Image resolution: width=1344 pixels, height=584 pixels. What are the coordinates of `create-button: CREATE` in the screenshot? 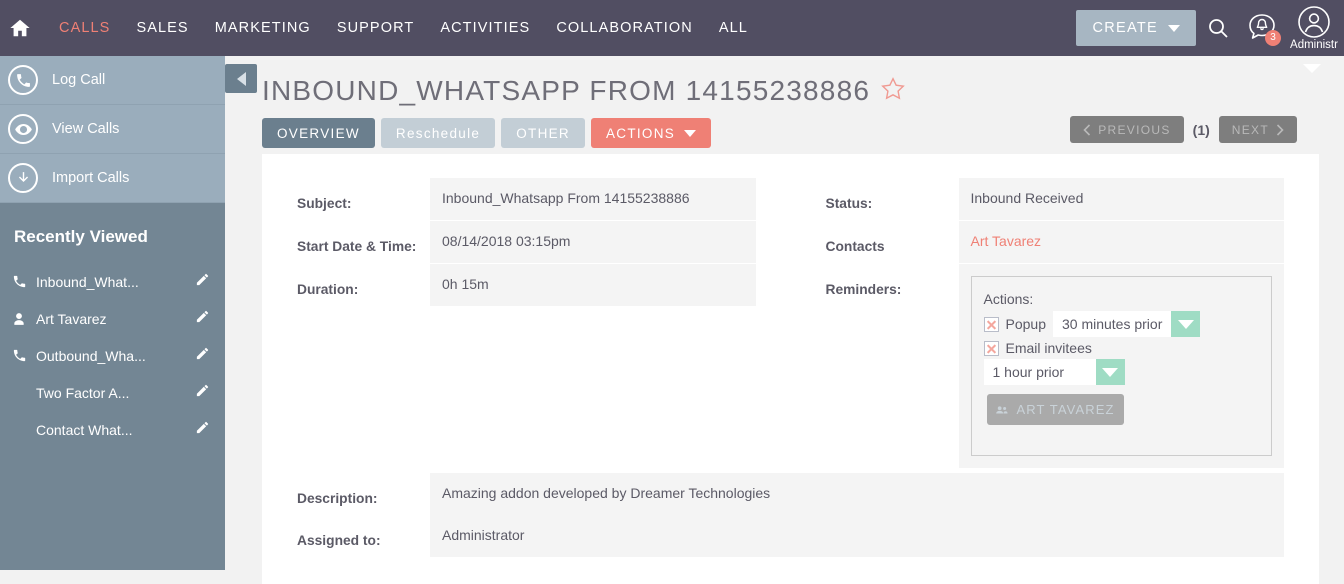 It's located at (1136, 28).